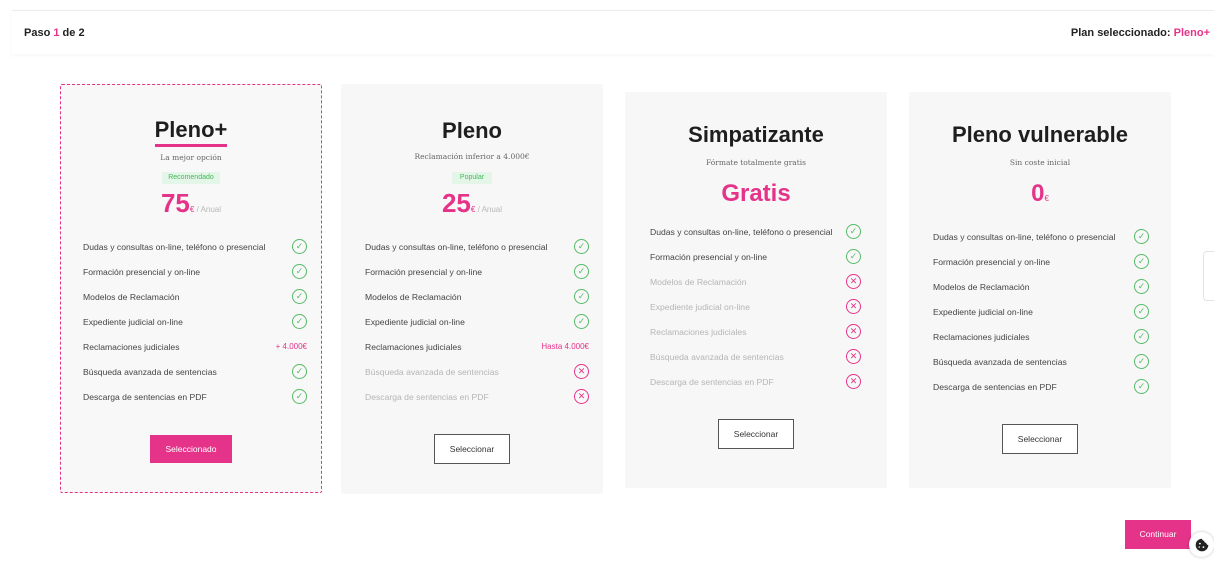 The image size is (1214, 563). I want to click on step-indicator: Paso 1 de 2, so click(54, 33).